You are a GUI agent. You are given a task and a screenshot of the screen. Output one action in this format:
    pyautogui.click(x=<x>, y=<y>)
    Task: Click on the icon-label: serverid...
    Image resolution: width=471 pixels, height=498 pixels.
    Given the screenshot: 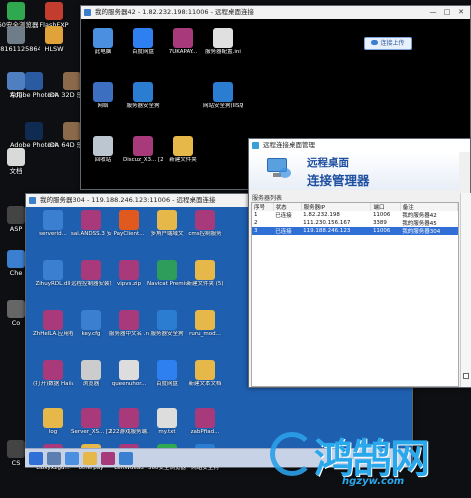 What is the action you would take?
    pyautogui.click(x=53, y=234)
    